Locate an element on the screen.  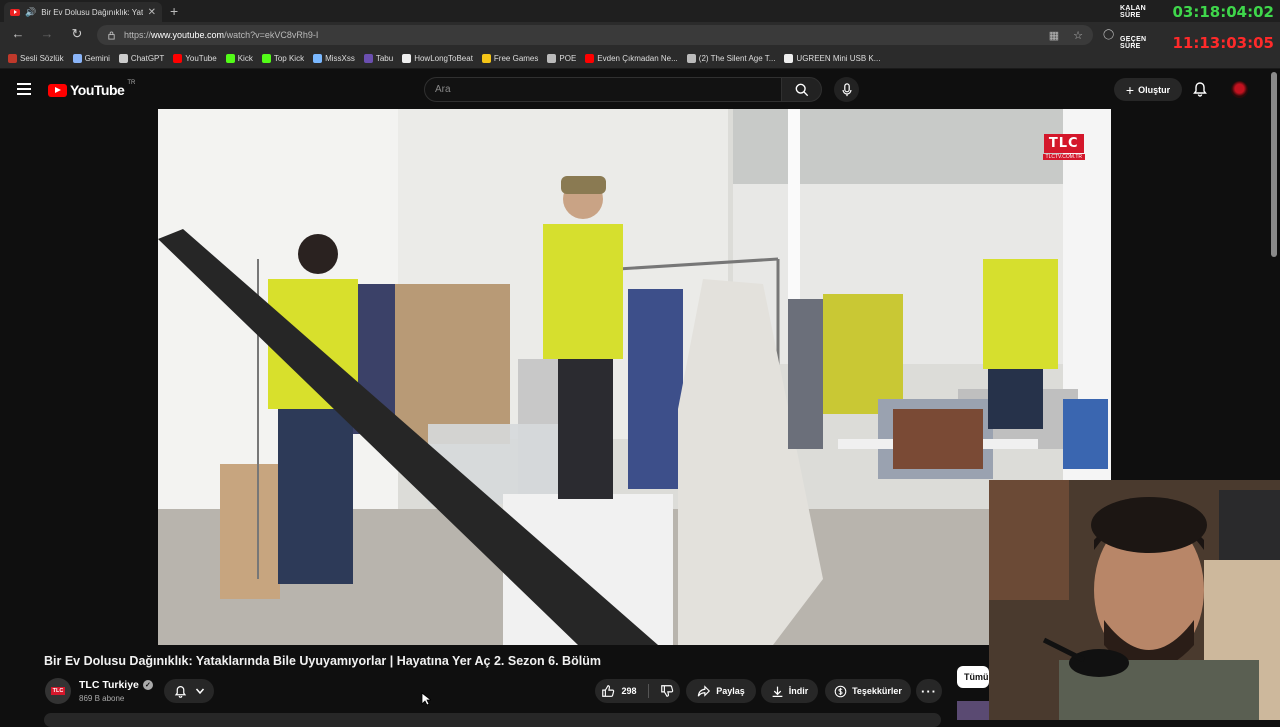
elapsed-time-value: 11:13:03:05 is located at coordinates (1223, 43).